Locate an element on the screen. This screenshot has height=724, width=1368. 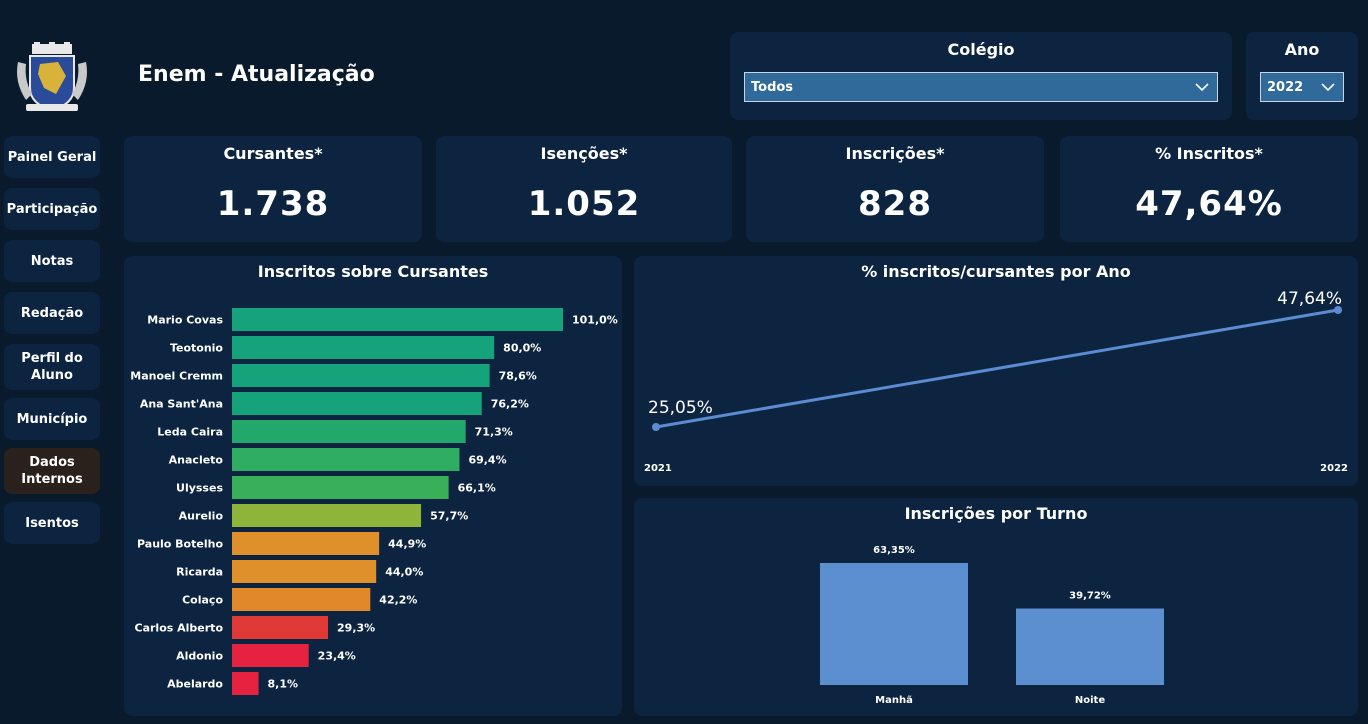
page-title: Enem - Atualização is located at coordinates (256, 74).